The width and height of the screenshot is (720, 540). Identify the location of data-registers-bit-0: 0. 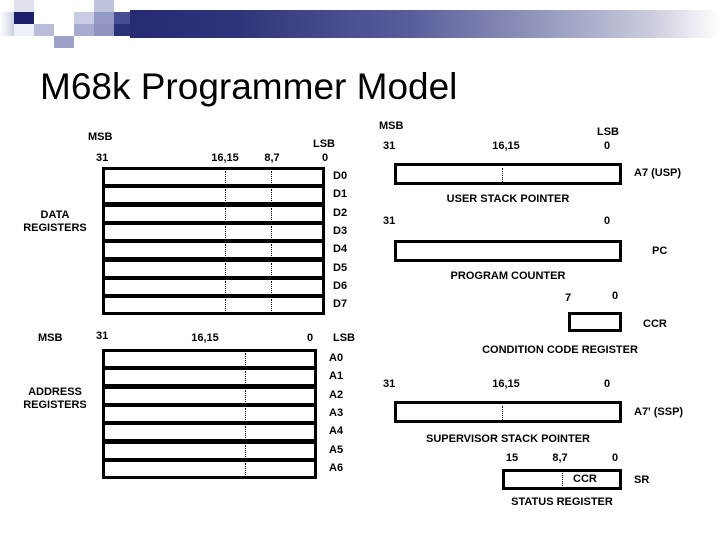
(325, 158).